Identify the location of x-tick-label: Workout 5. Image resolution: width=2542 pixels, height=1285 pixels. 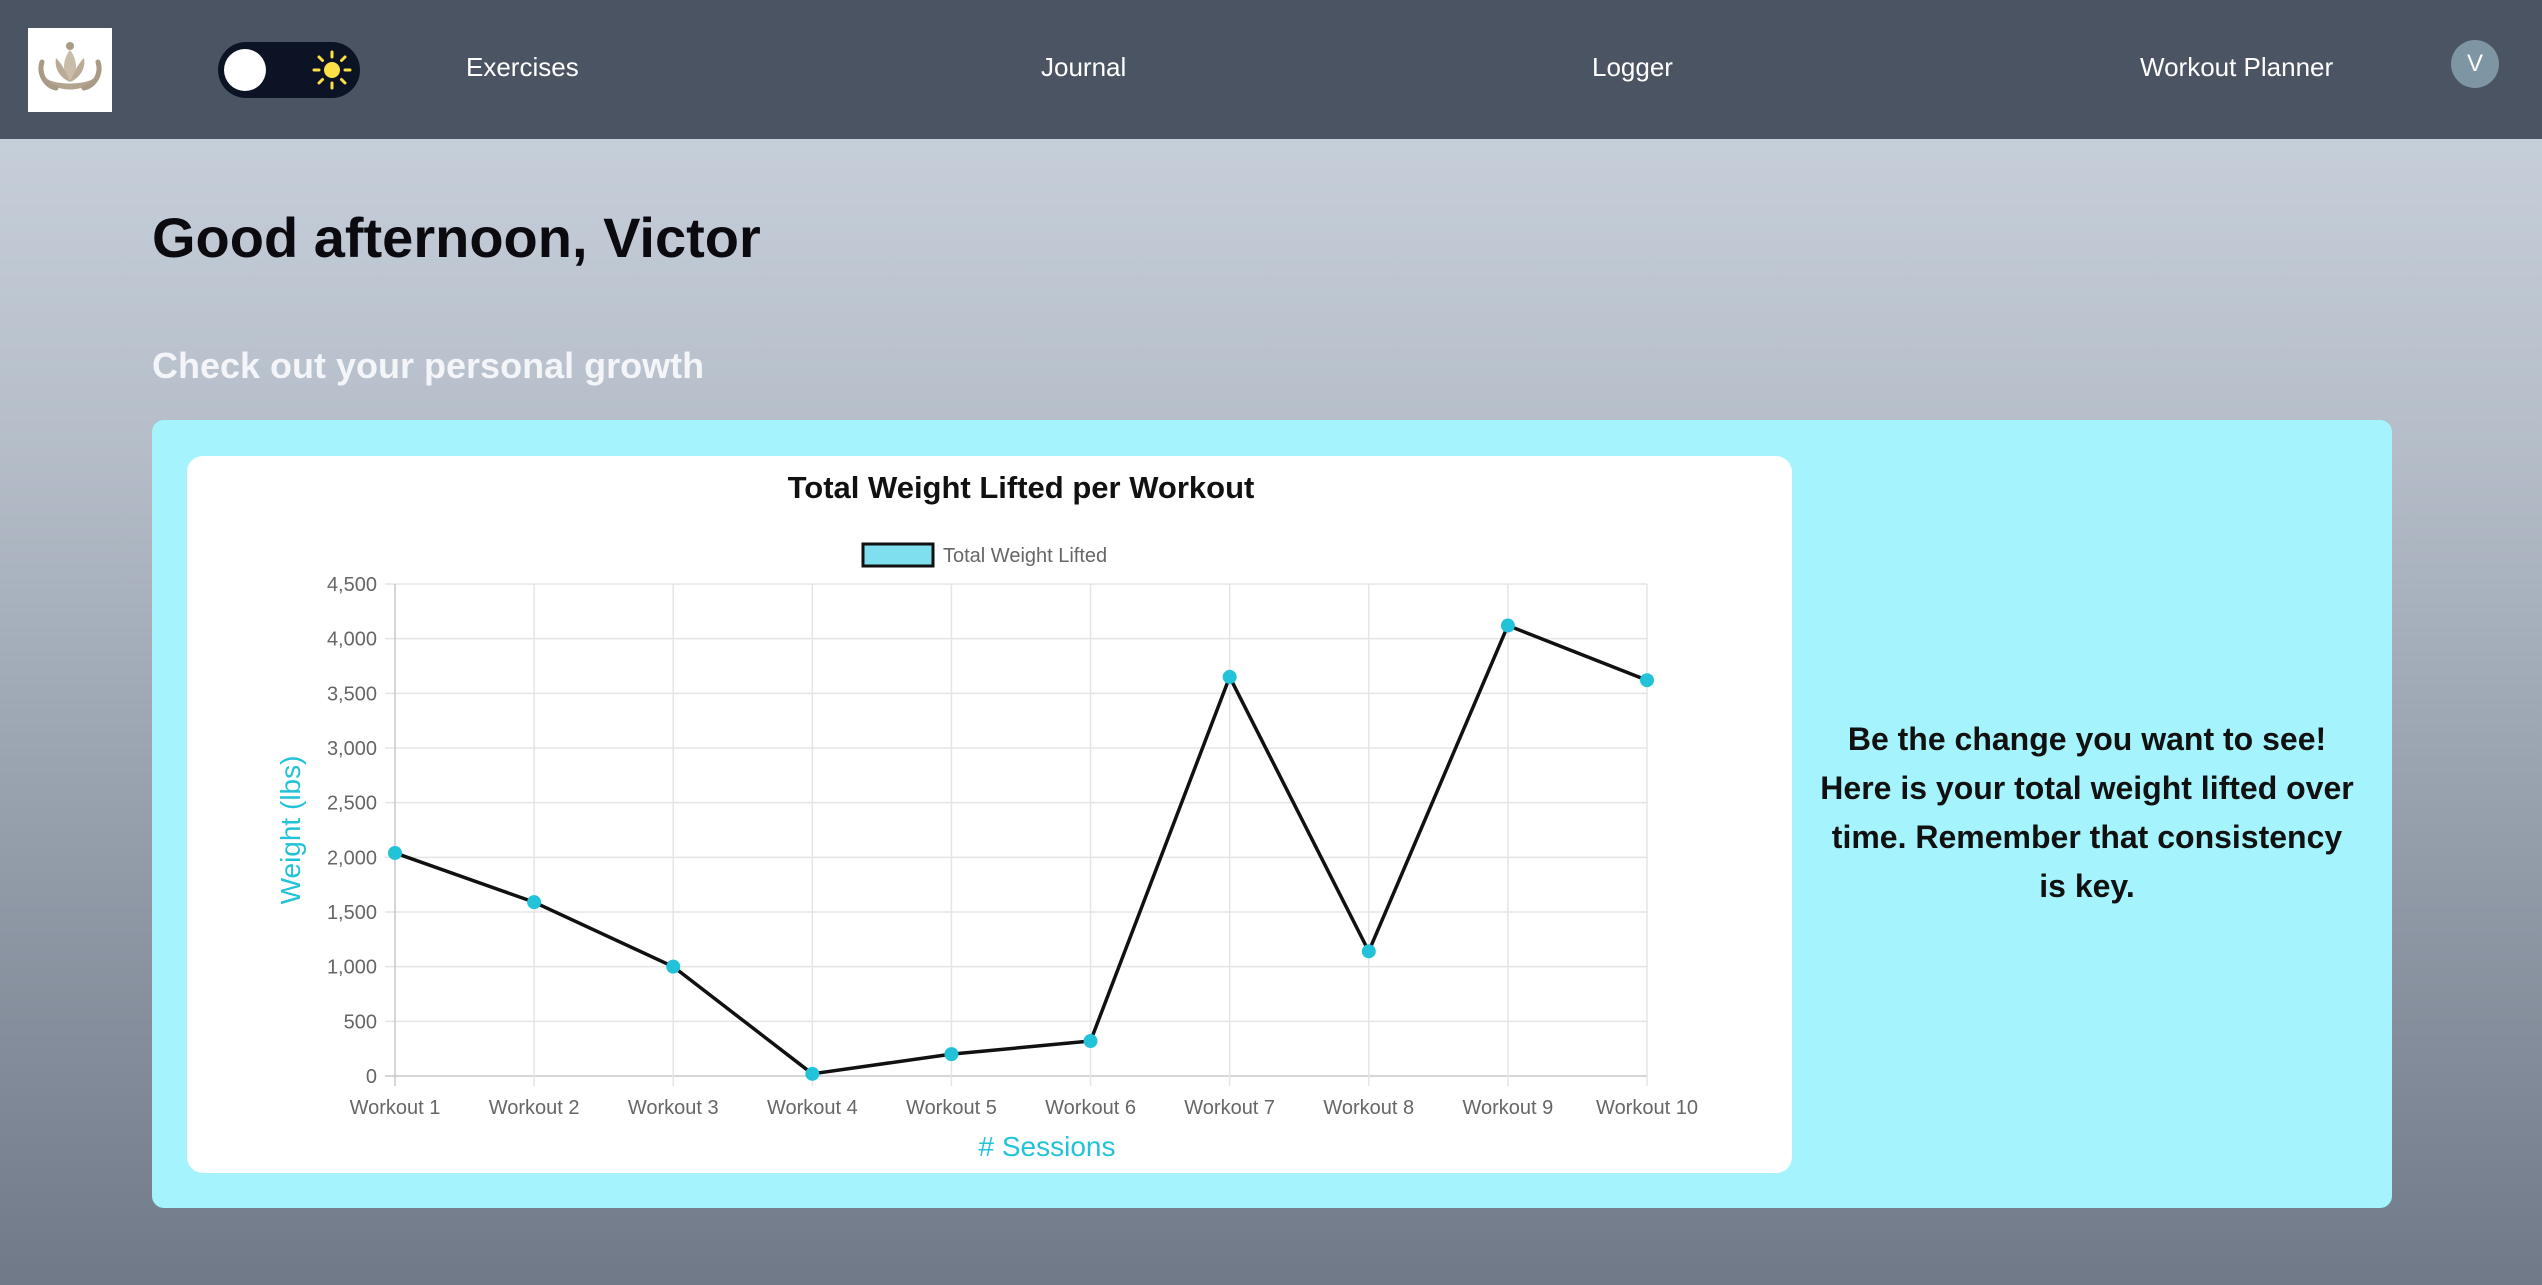
(951, 1108).